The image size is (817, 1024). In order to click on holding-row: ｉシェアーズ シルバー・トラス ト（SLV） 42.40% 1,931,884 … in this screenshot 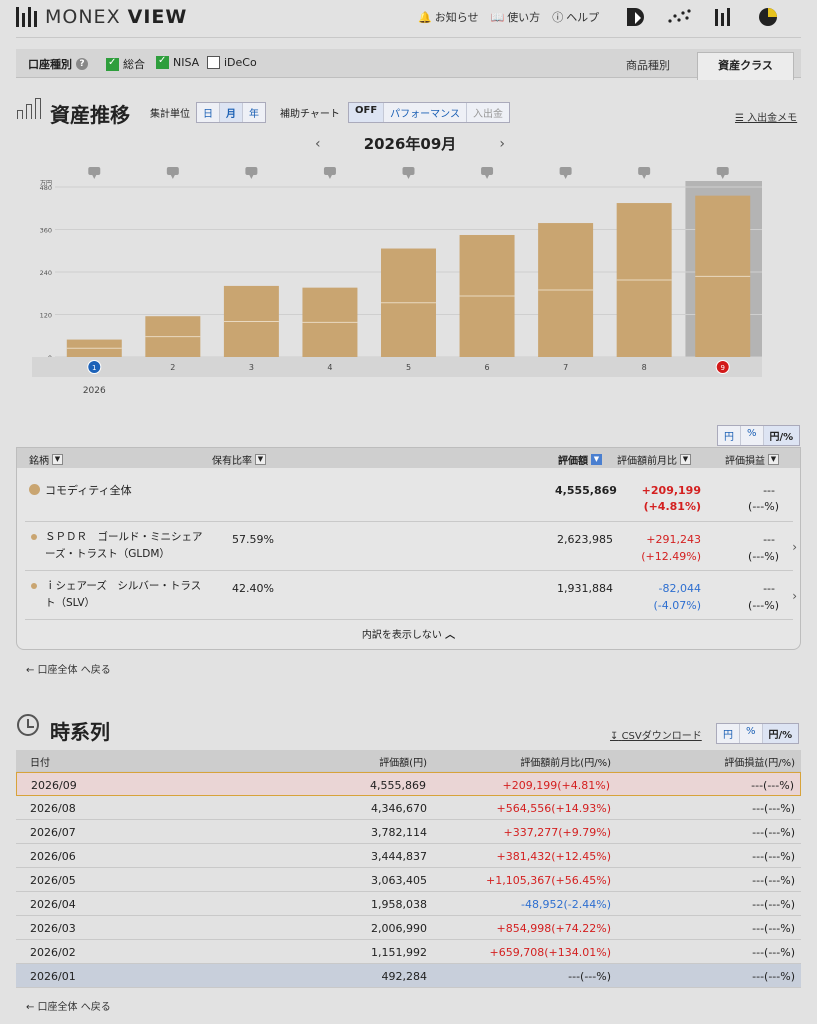, I will do `click(411, 596)`.